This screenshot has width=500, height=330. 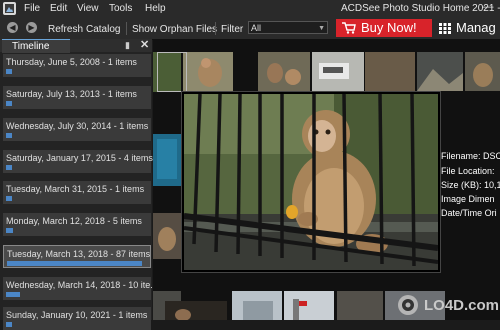 I want to click on timeline-item-label: Sunday, January 10, 2021 - 1 items, so click(x=77, y=315).